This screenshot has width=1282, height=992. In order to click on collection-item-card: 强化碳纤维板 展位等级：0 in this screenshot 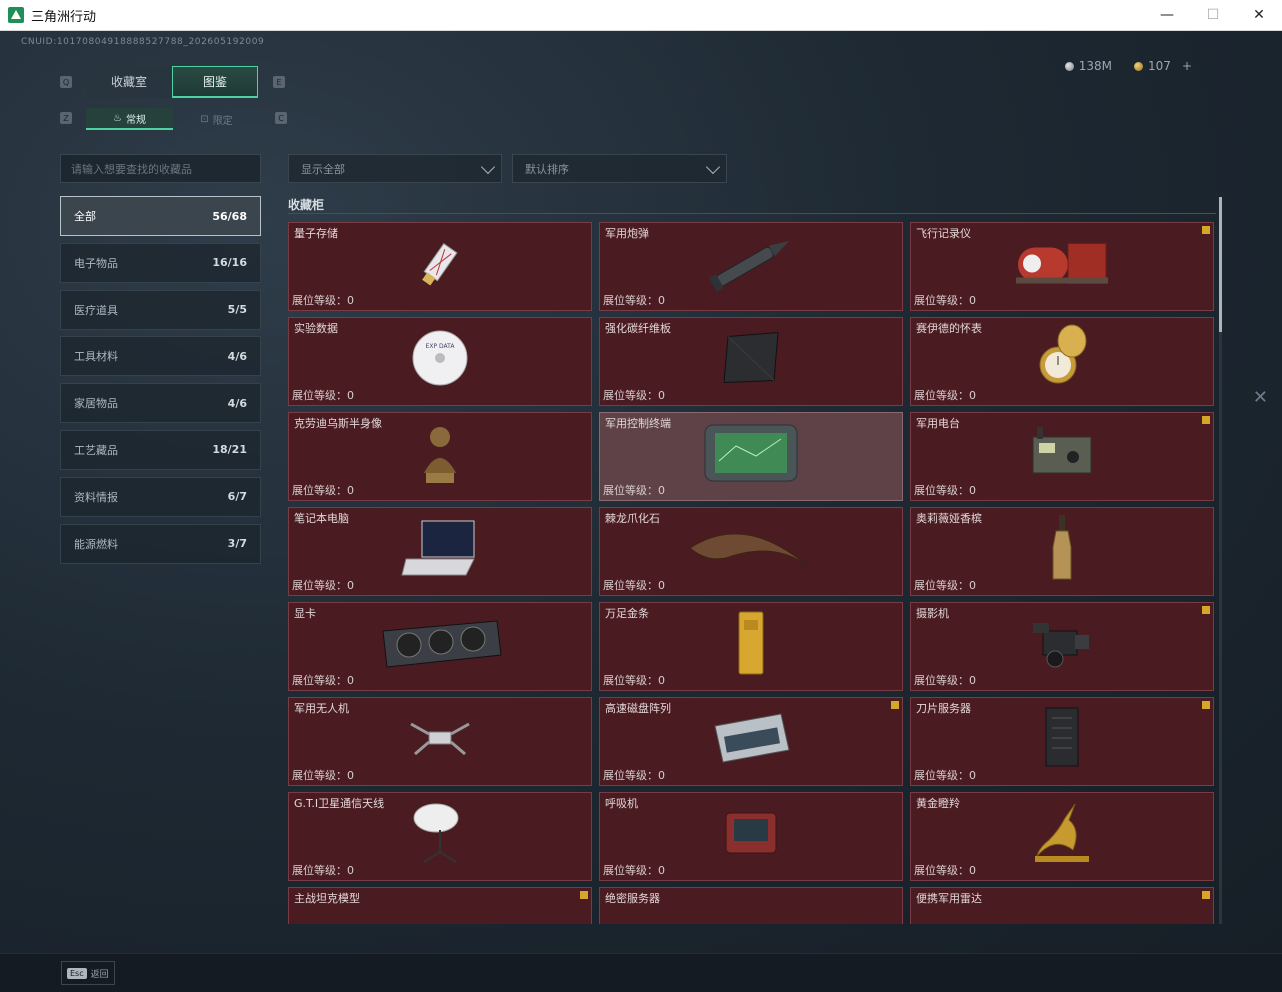, I will do `click(751, 361)`.